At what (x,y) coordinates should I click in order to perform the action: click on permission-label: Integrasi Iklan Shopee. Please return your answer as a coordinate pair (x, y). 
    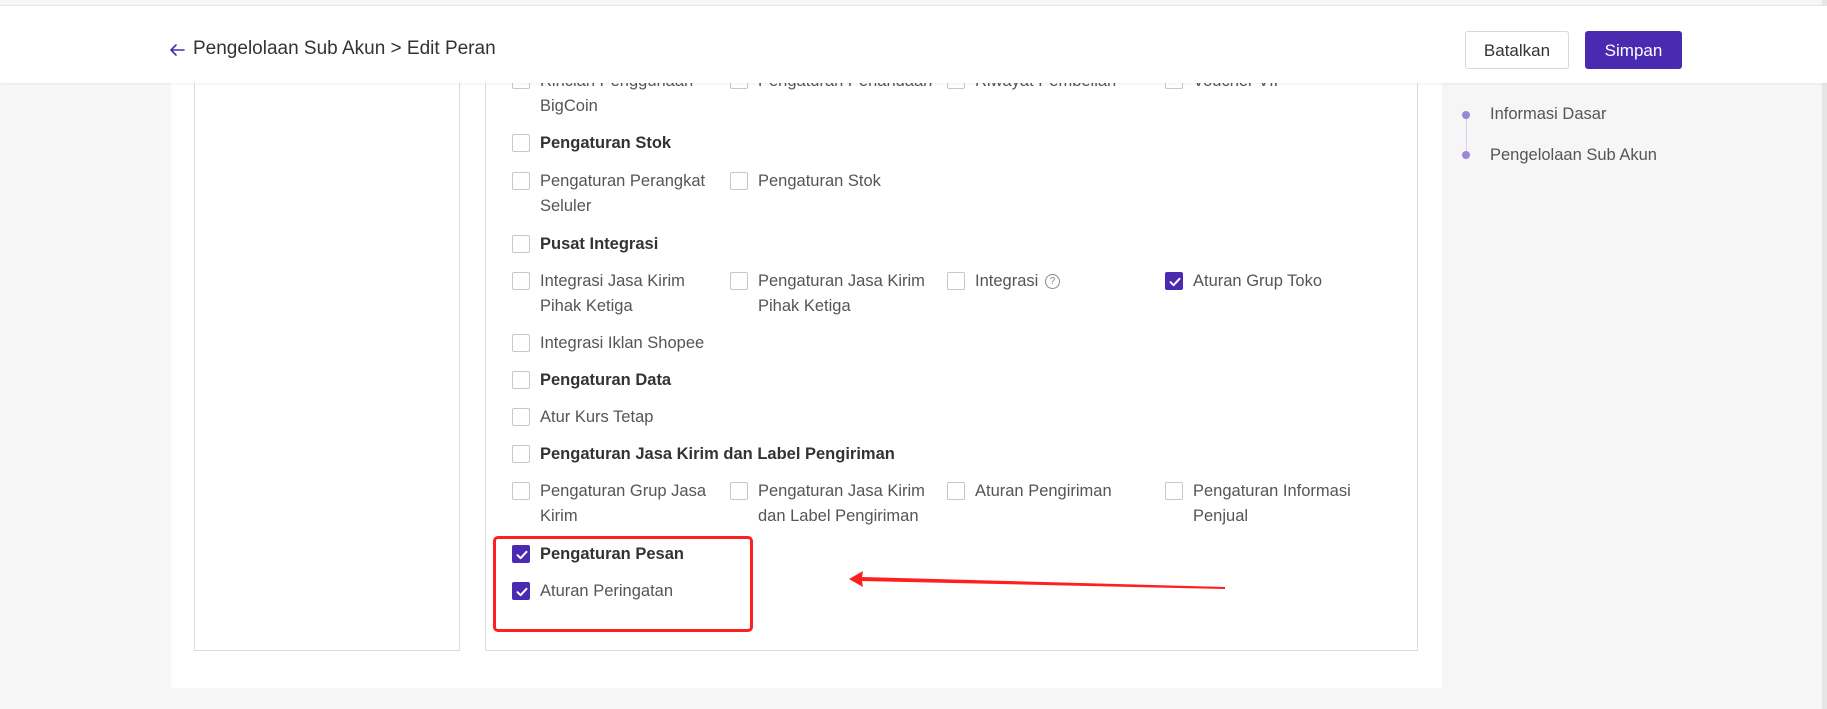
    Looking at the image, I should click on (622, 343).